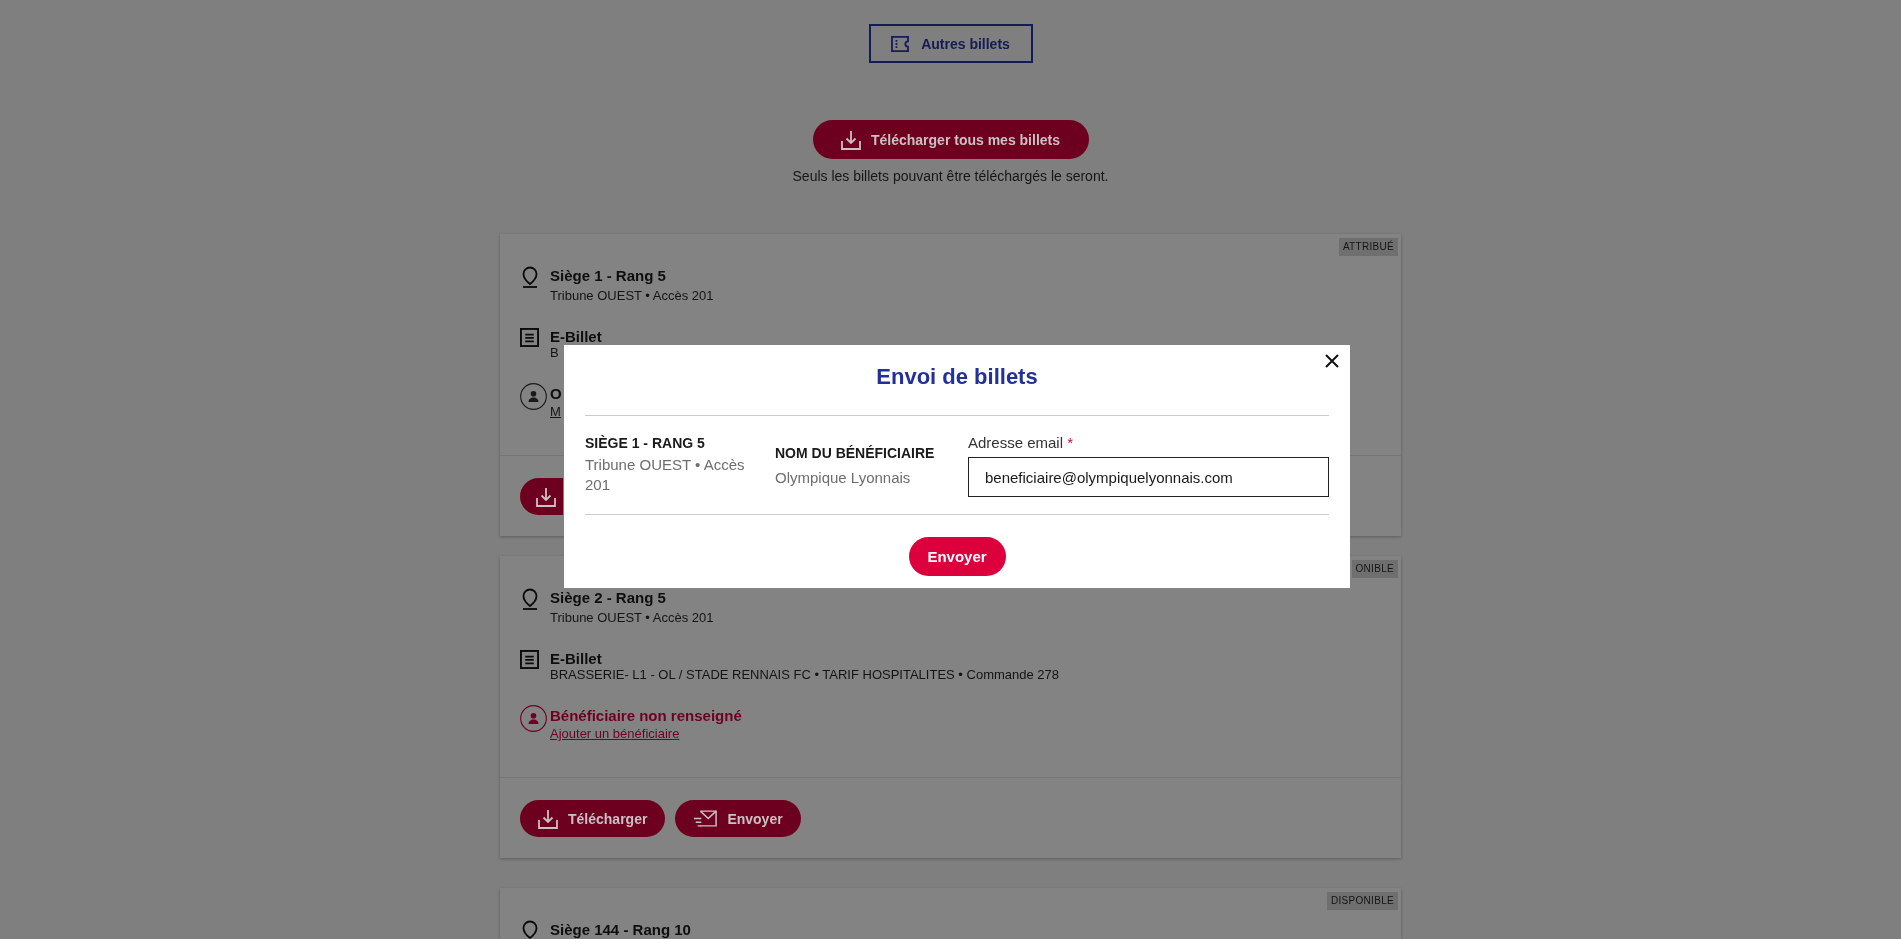 The height and width of the screenshot is (939, 1901). Describe the element at coordinates (855, 452) in the screenshot. I see `beneficiary-heading: NOM DU BÉNÉFICIAIRE` at that location.